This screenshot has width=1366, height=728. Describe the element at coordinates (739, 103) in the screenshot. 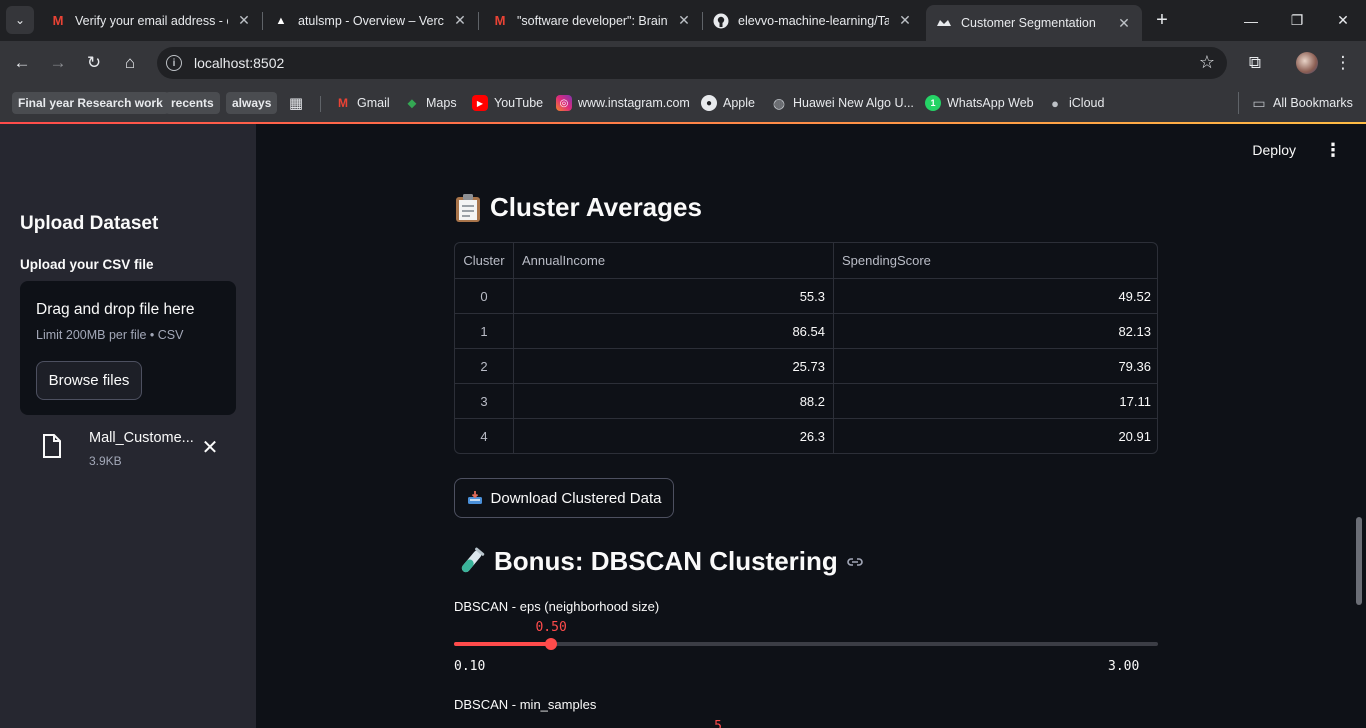

I see `bookmark-label: Apple` at that location.